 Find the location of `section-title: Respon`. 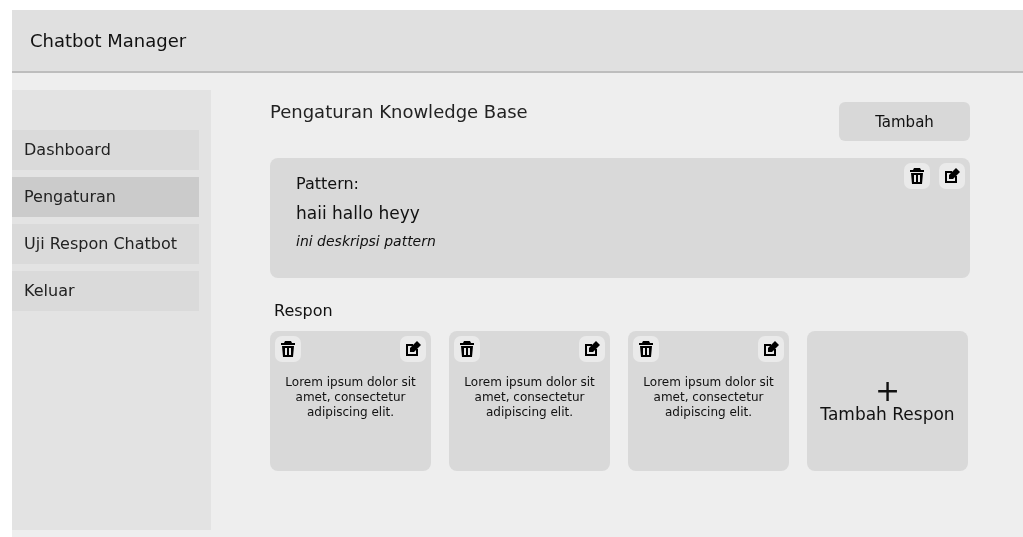

section-title: Respon is located at coordinates (304, 310).